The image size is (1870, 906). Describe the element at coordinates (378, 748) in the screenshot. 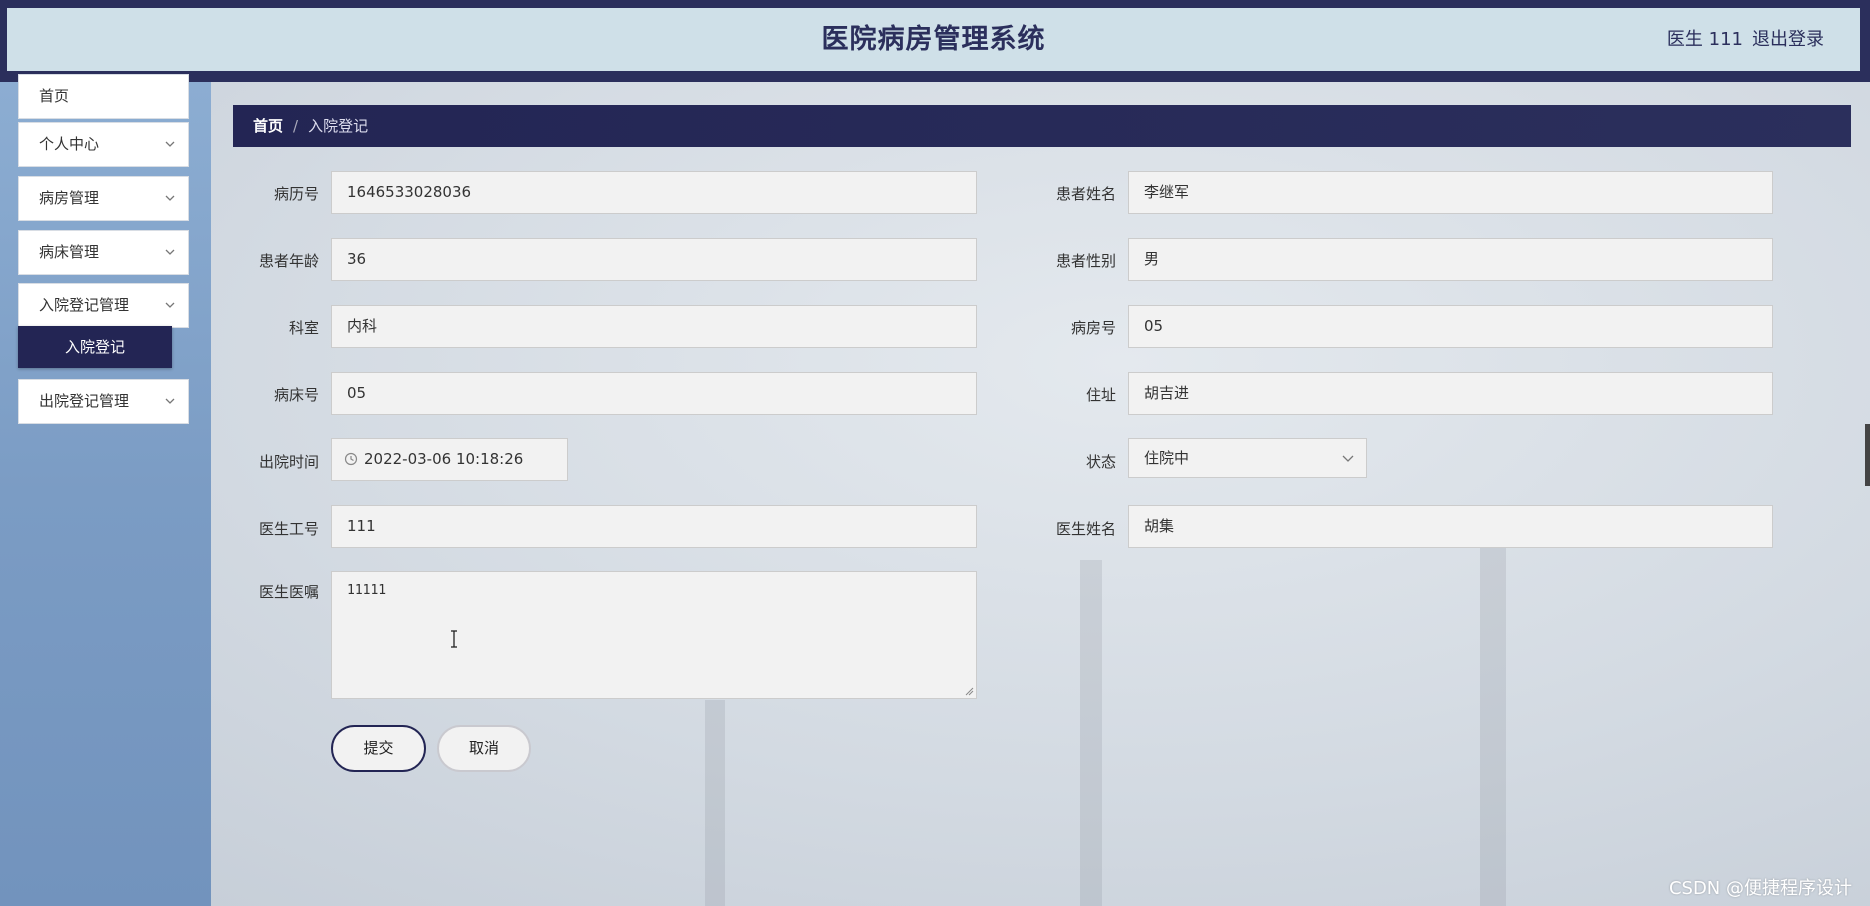

I see `submit-button: 提交` at that location.